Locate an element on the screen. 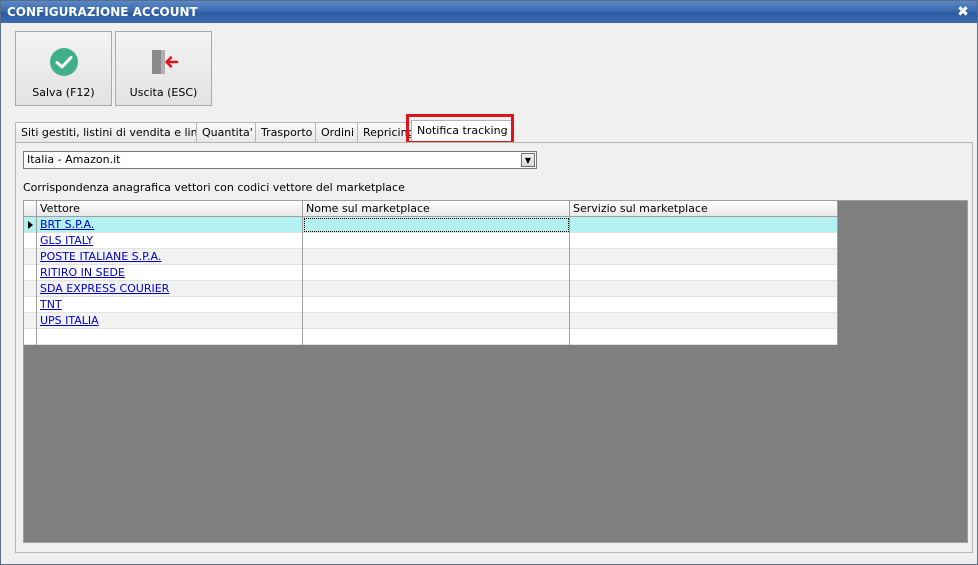 This screenshot has height=565, width=978. title-bar: CONFIGURAZIONE ACCOUNT ✖ is located at coordinates (489, 12).